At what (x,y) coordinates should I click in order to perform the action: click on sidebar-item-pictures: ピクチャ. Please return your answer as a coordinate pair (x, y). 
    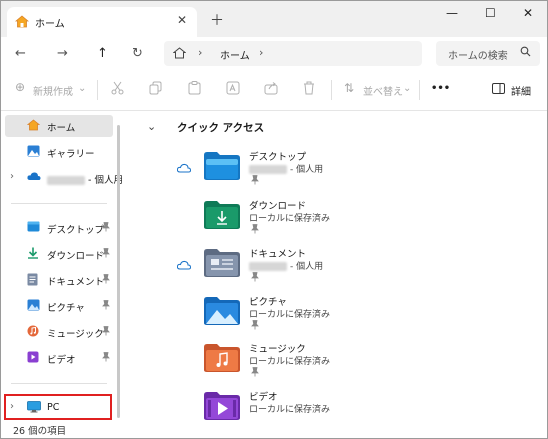
    Looking at the image, I should click on (59, 306).